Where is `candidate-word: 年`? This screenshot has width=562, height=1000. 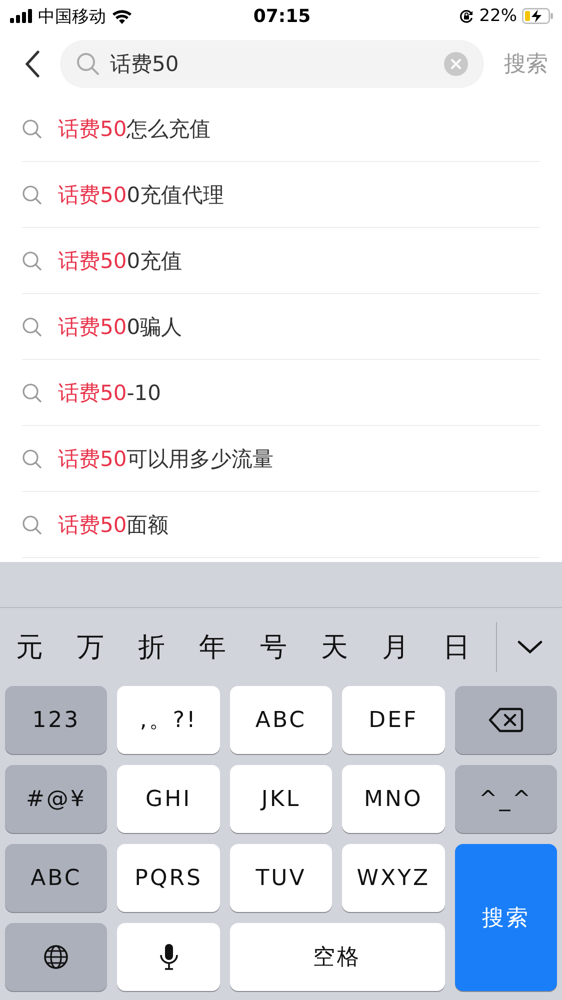
candidate-word: 年 is located at coordinates (229, 647).